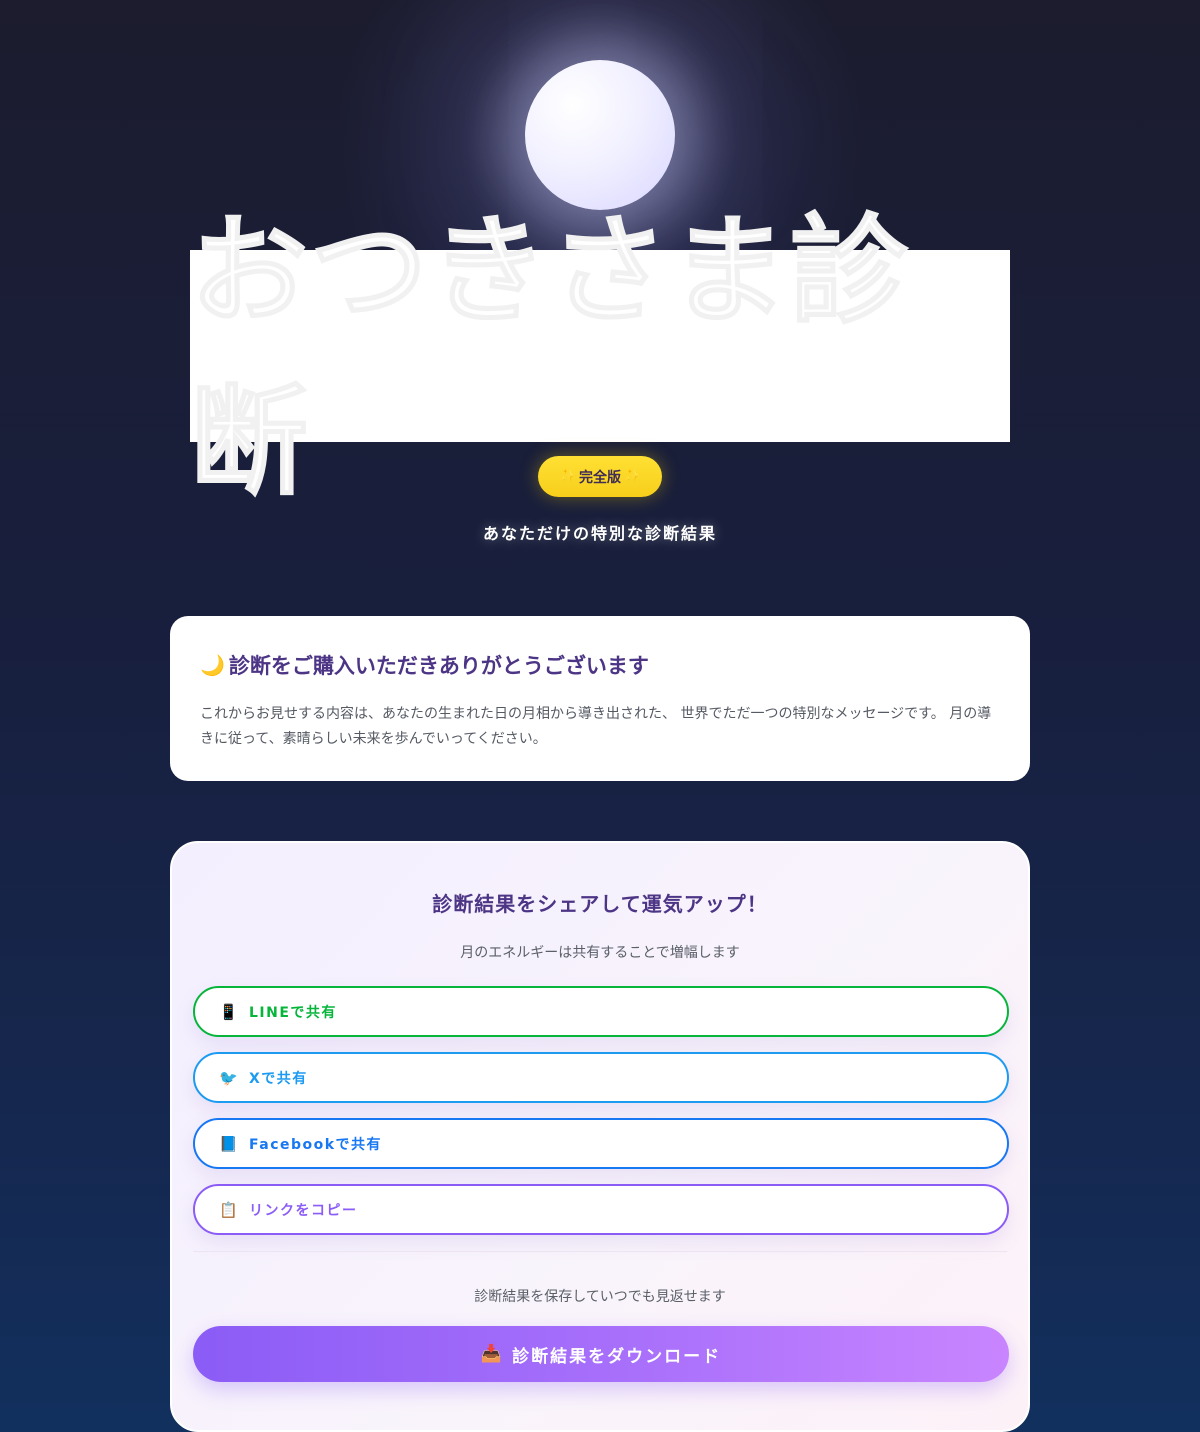 This screenshot has width=1200, height=1432. Describe the element at coordinates (229, 1143) in the screenshot. I see `blue-book-icon: 📘` at that location.